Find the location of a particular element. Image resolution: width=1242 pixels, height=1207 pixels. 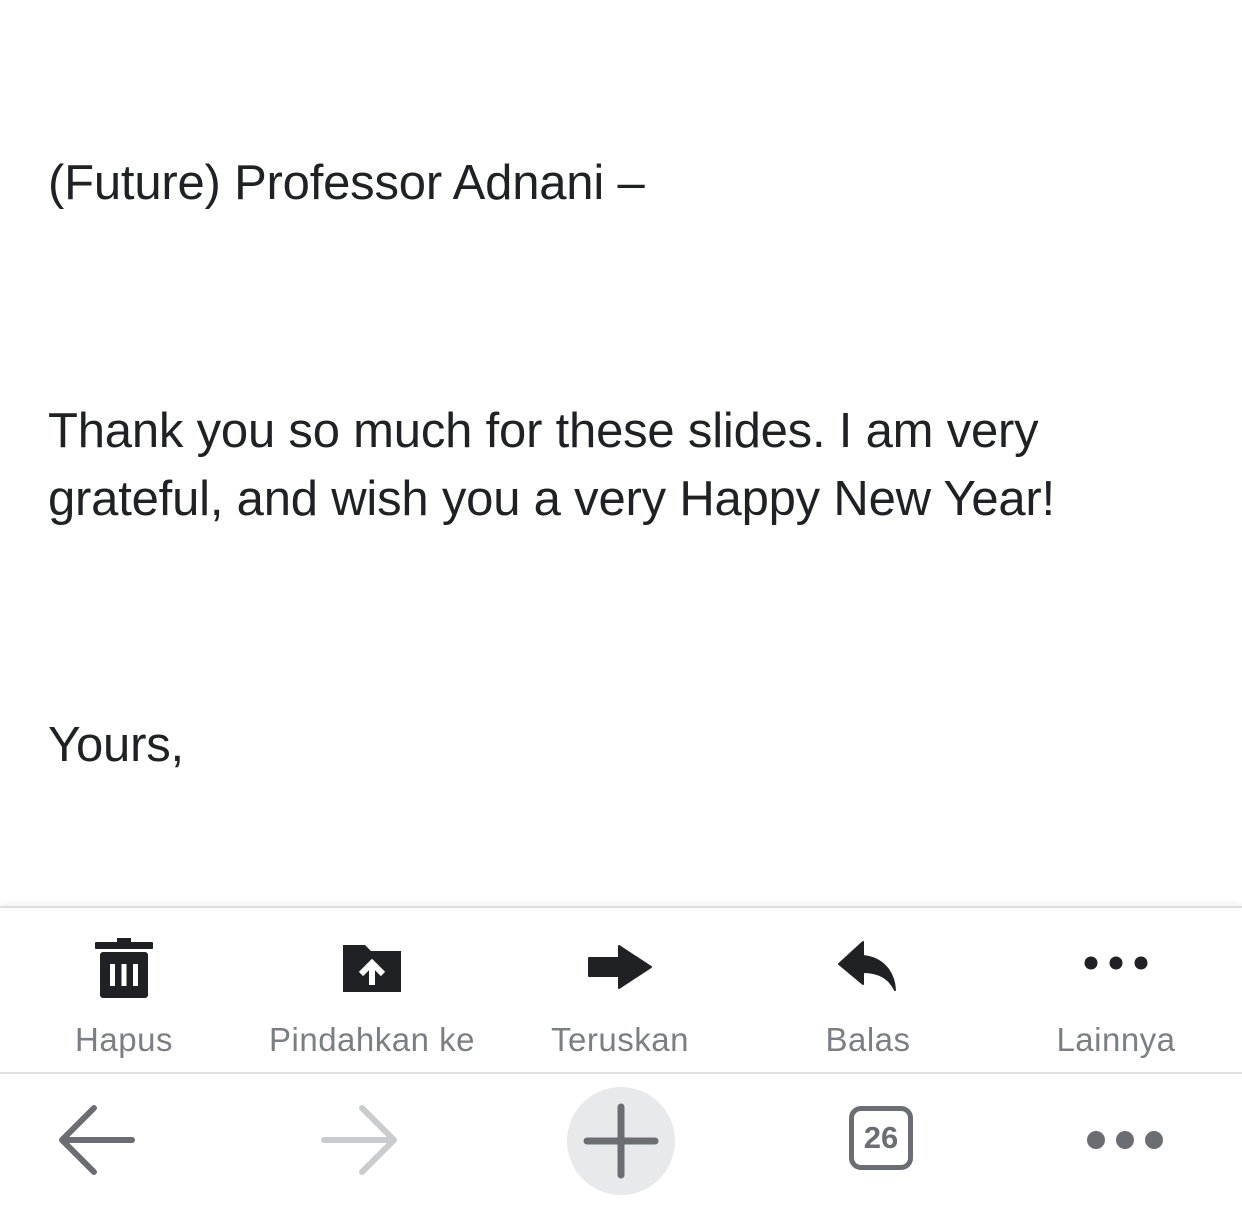

email-closing: Yours, is located at coordinates (116, 745).